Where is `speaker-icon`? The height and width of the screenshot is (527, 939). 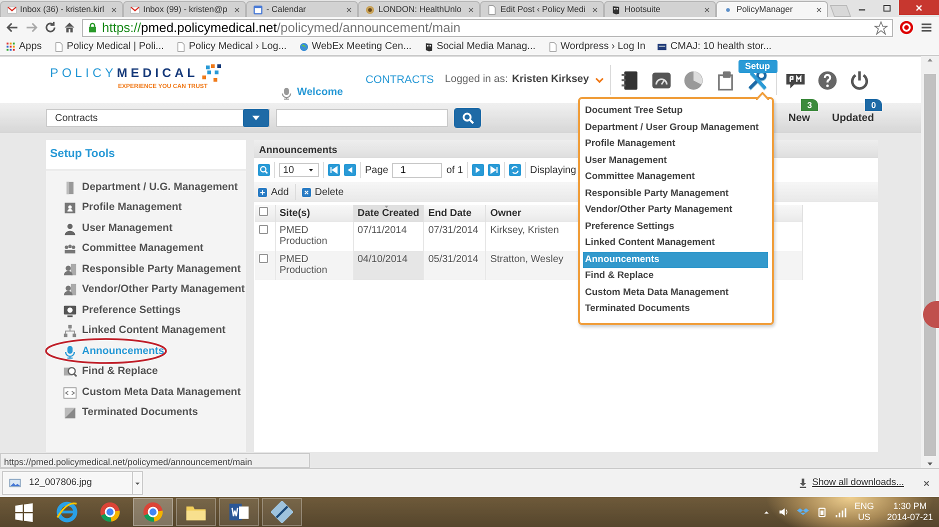 speaker-icon is located at coordinates (784, 512).